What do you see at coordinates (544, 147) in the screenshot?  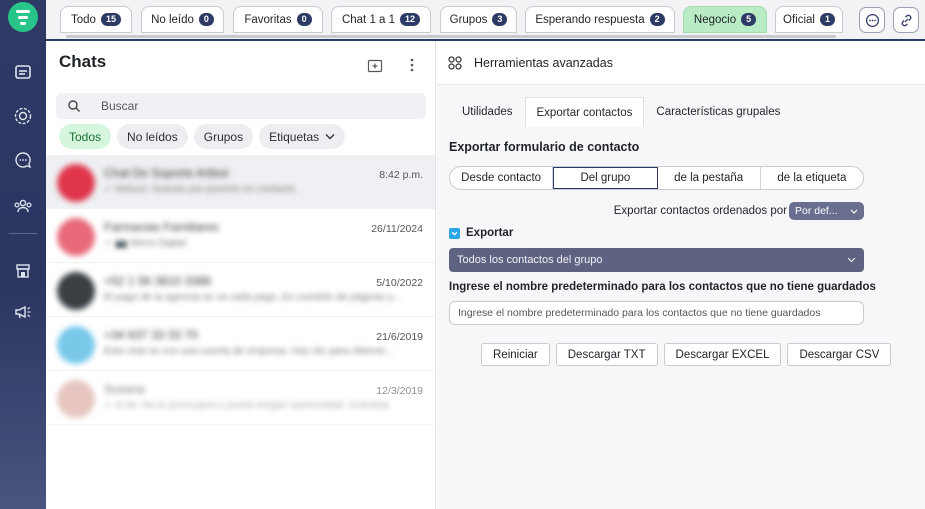 I see `section-title: Exportar formulario de contacto` at bounding box center [544, 147].